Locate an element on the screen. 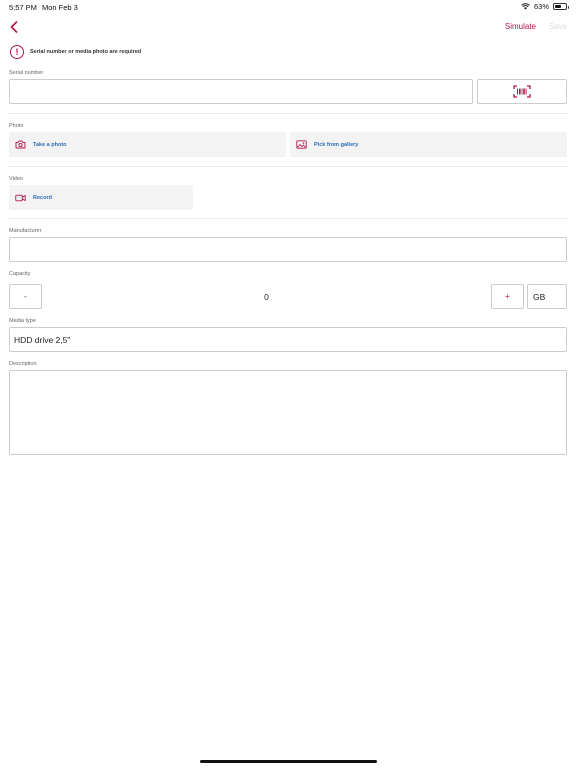 The image size is (576, 768). barcode-scan-icon is located at coordinates (522, 91).